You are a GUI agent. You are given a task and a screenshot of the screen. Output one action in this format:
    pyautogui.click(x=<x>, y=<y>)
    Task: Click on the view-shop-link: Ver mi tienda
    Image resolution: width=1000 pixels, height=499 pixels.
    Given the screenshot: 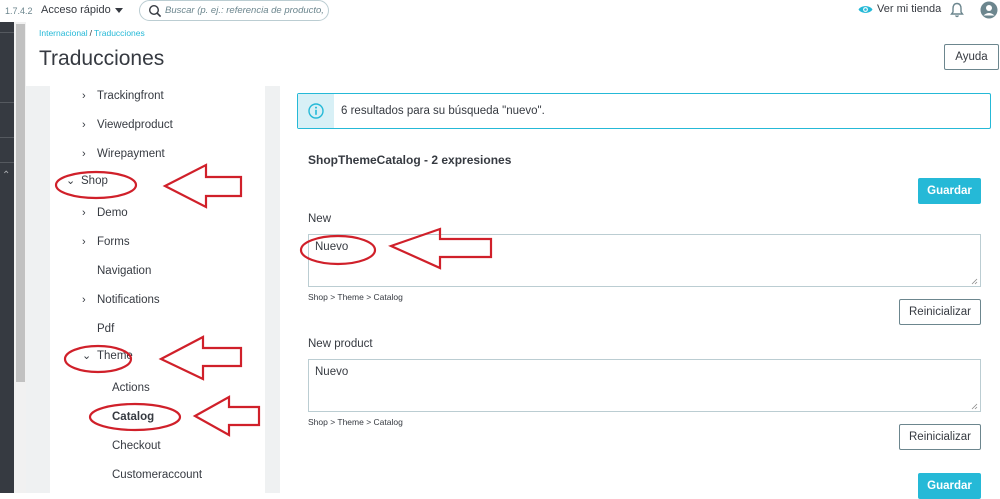 What is the action you would take?
    pyautogui.click(x=899, y=9)
    